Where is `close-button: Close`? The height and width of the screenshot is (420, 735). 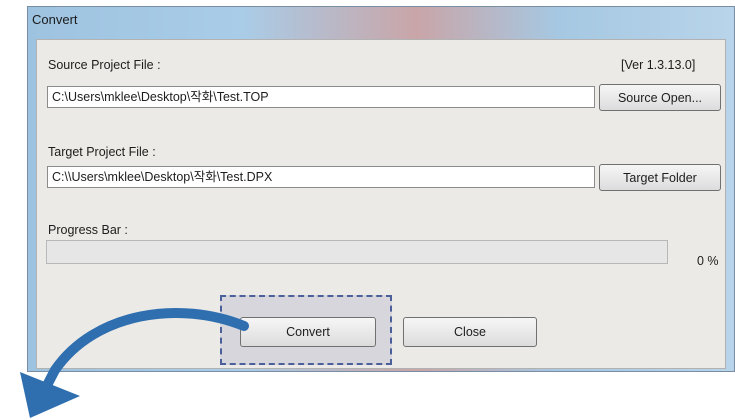 close-button: Close is located at coordinates (470, 332).